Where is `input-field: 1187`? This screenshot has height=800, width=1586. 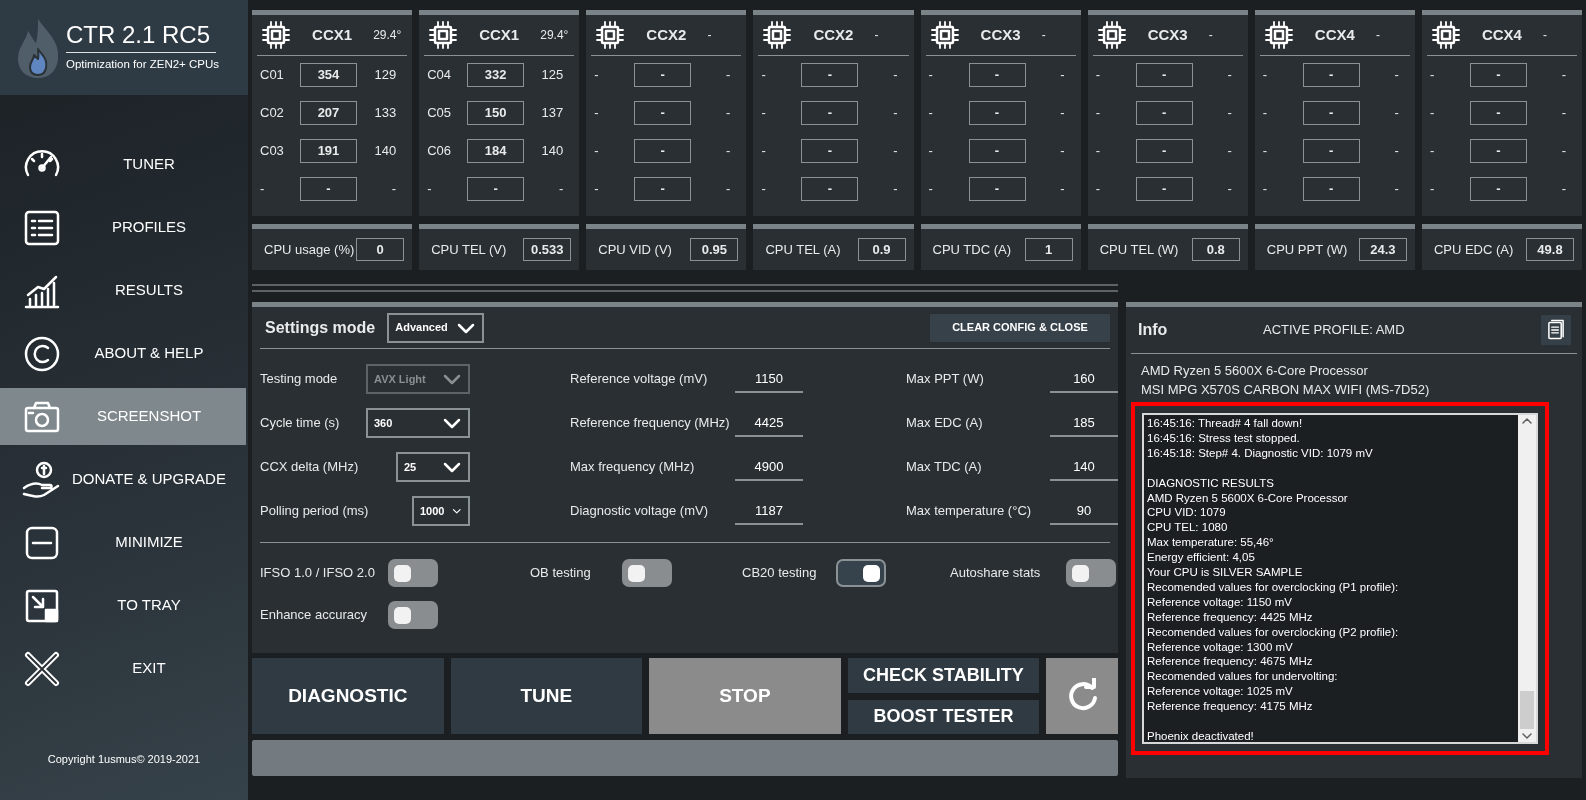
input-field: 1187 is located at coordinates (769, 511).